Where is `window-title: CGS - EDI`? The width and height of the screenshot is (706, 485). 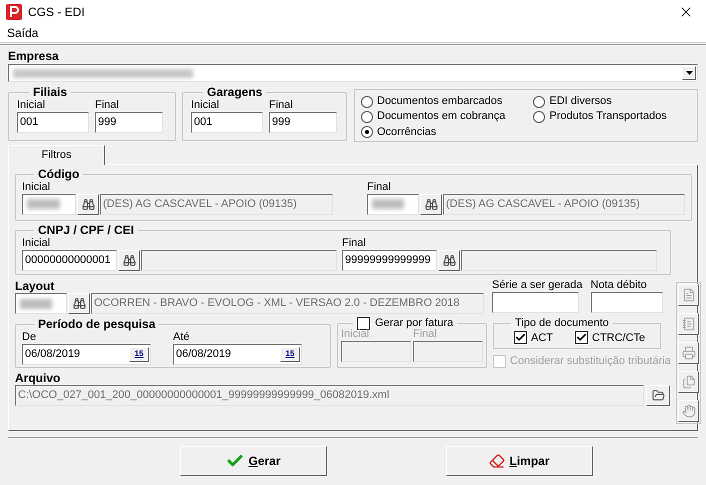 window-title: CGS - EDI is located at coordinates (56, 12).